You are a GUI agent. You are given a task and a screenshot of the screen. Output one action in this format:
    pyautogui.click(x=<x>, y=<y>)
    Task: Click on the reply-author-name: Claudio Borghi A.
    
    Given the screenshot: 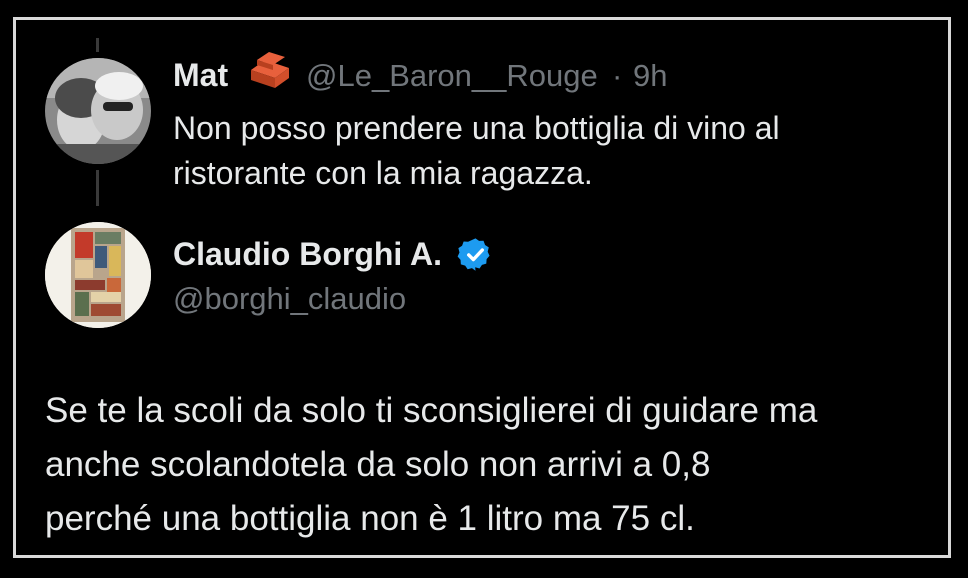 What is the action you would take?
    pyautogui.click(x=307, y=254)
    